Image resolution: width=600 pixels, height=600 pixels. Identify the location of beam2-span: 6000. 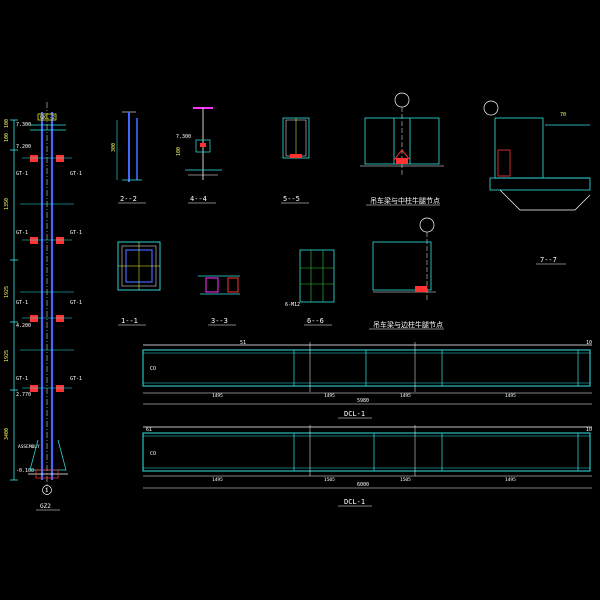
(363, 485).